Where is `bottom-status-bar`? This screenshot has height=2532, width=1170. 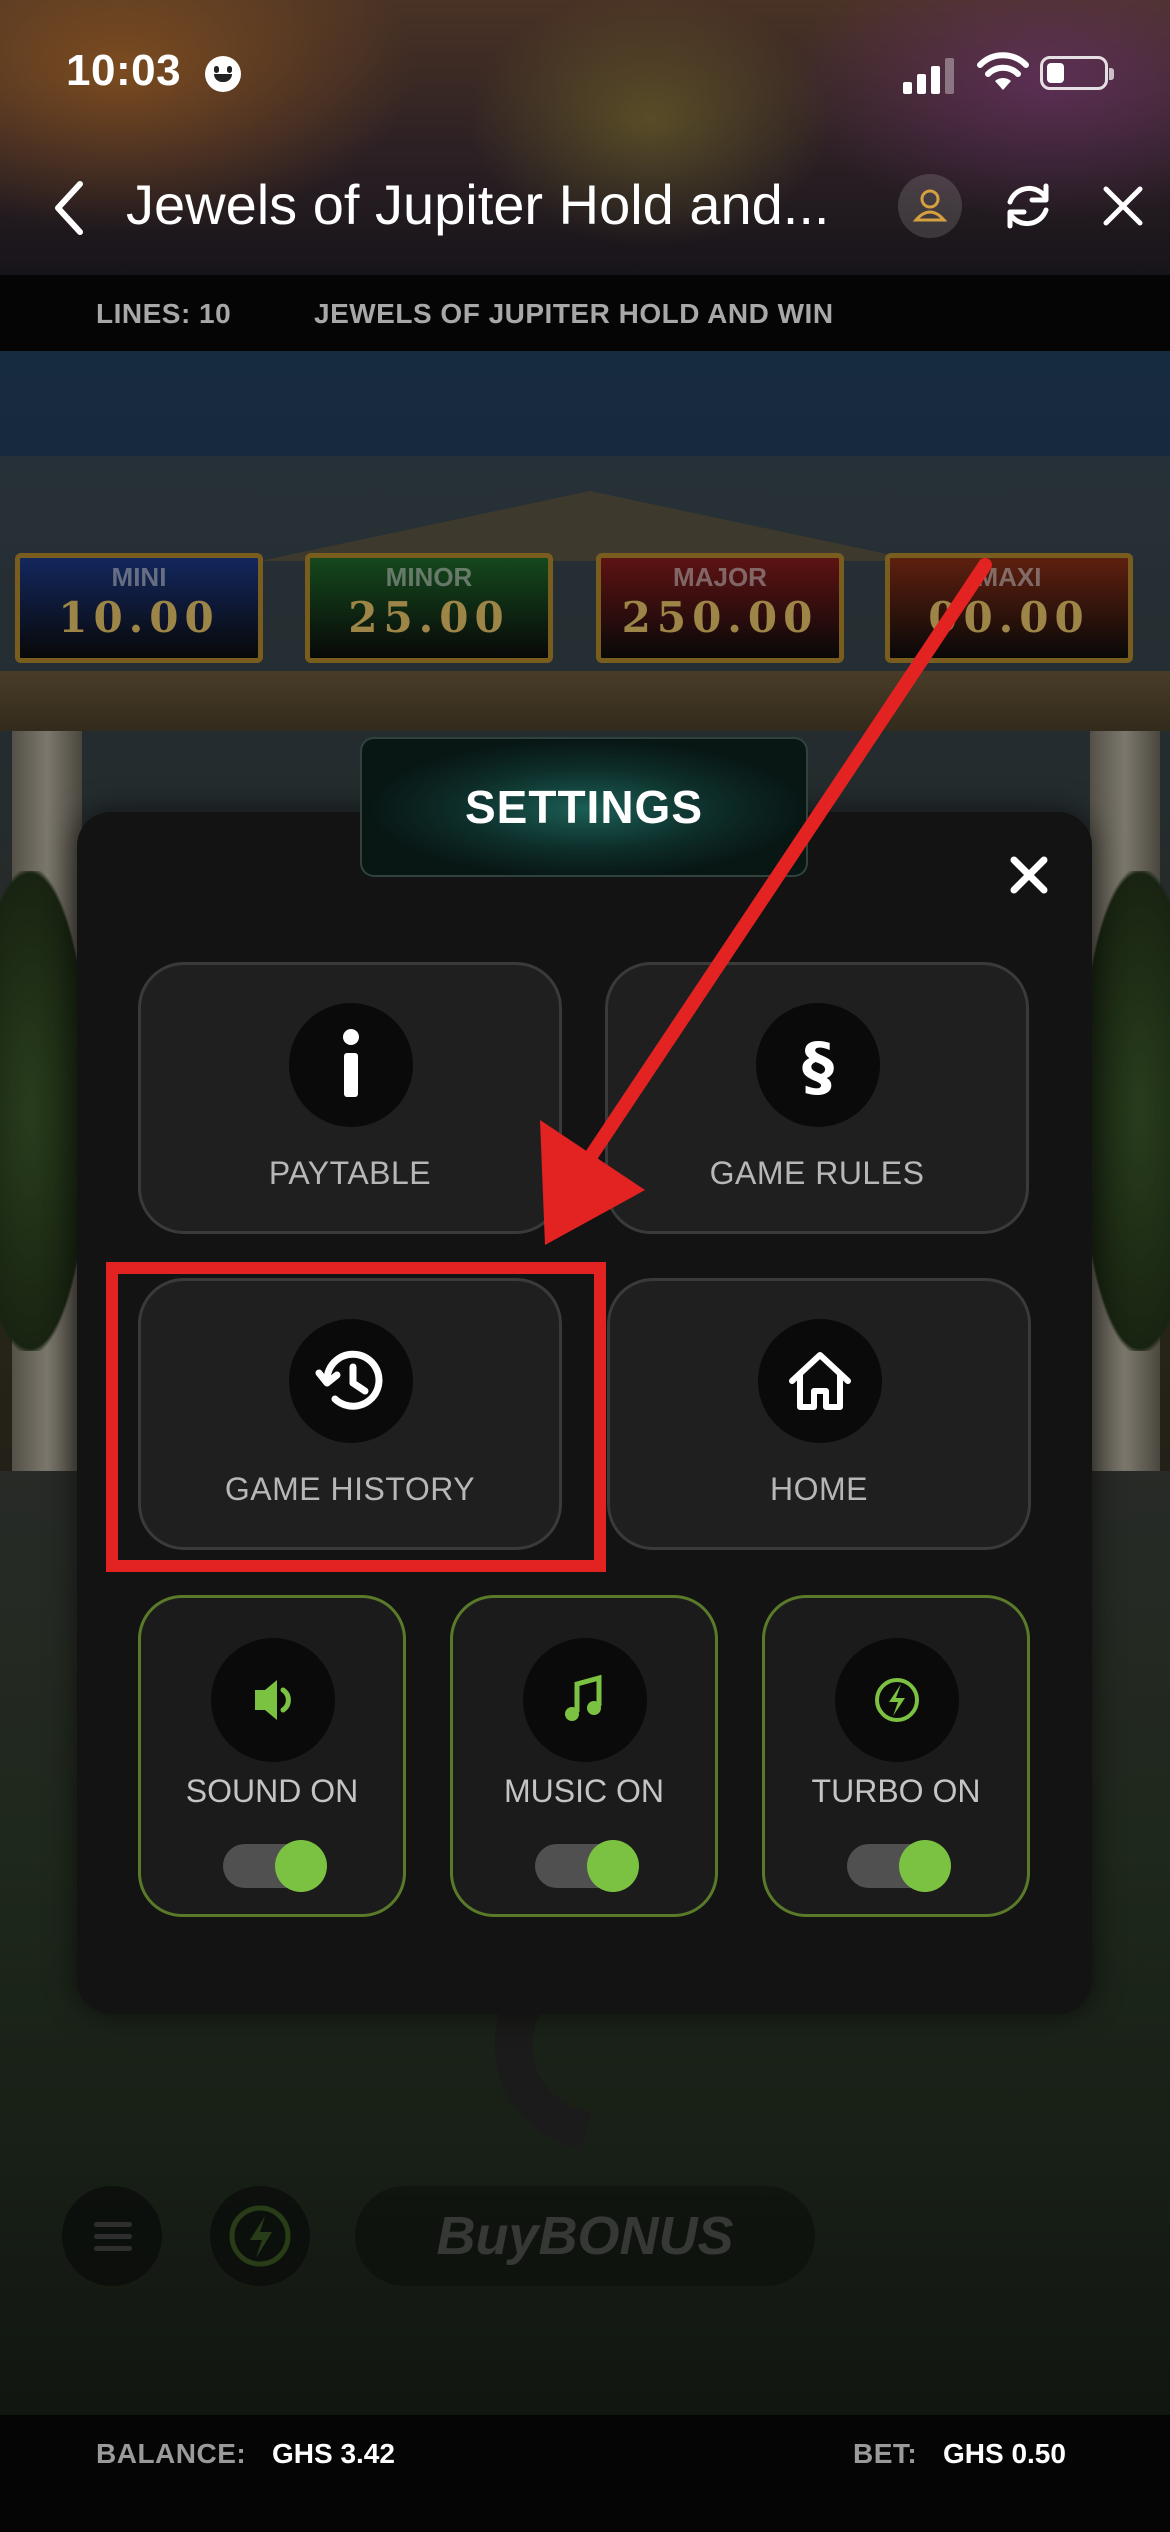
bottom-status-bar is located at coordinates (585, 2473).